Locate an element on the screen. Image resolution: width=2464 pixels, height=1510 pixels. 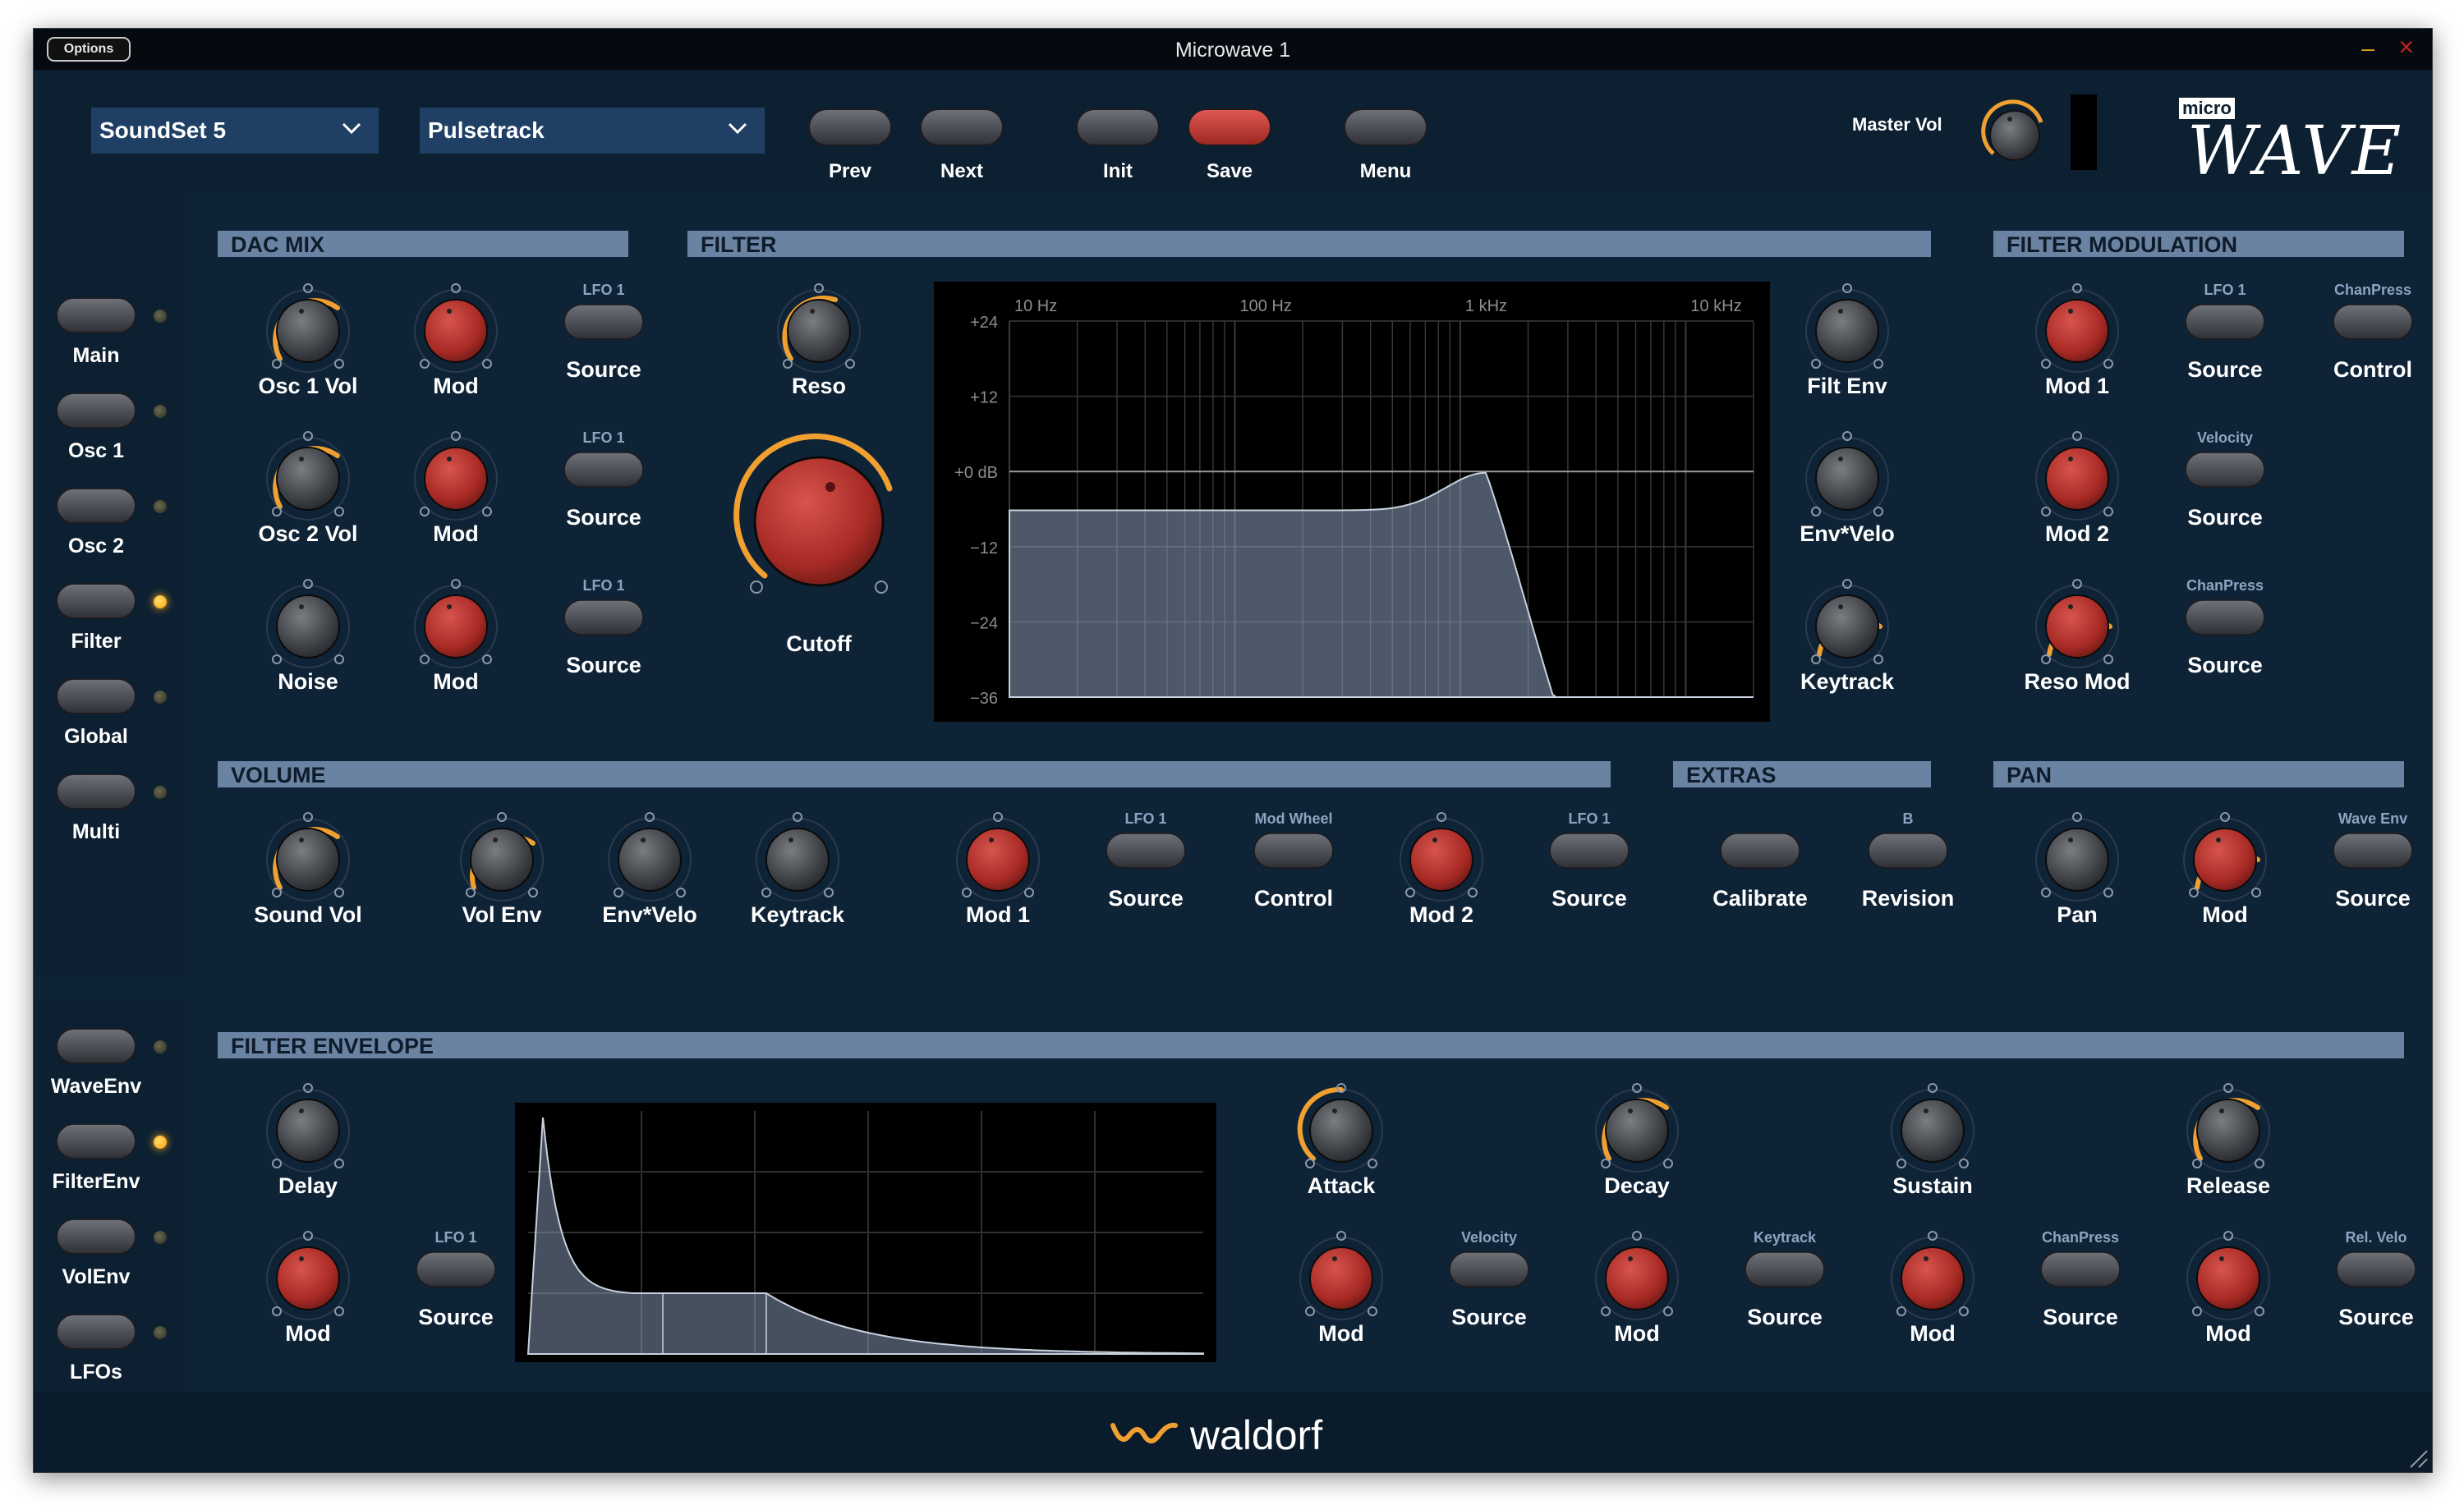
vol-source1-button is located at coordinates (1146, 850).